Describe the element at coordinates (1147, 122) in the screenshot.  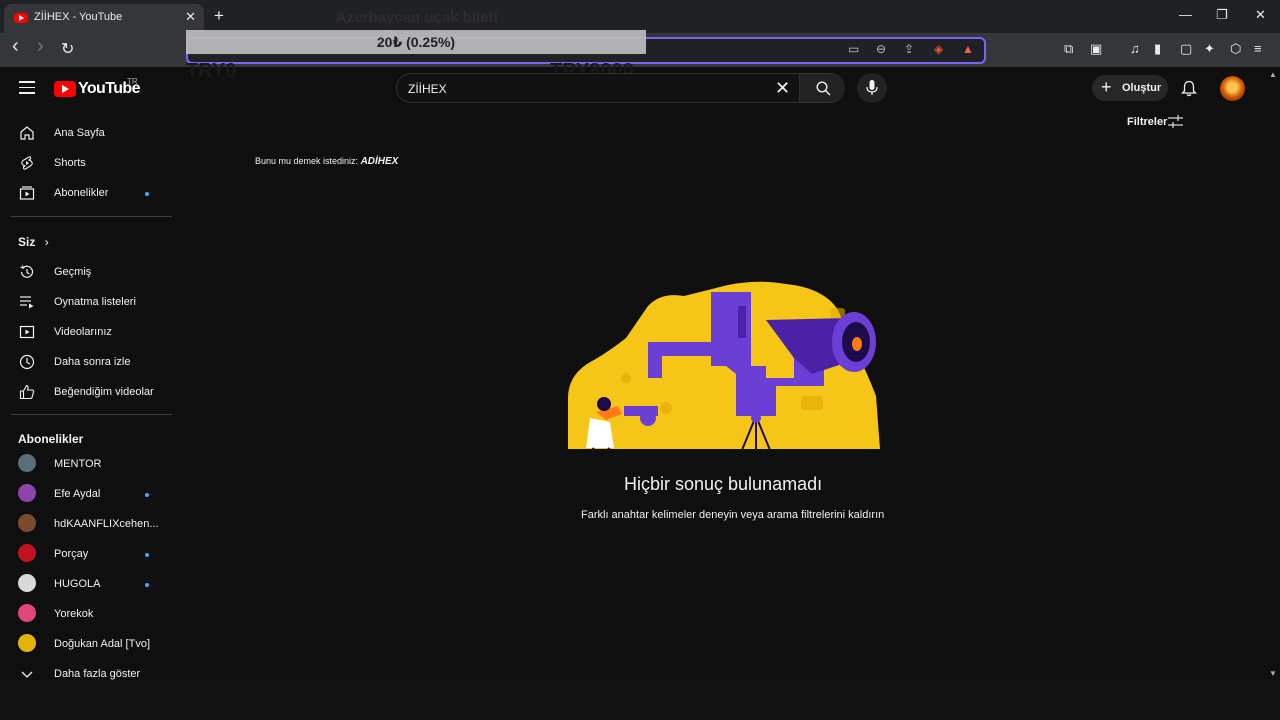
I see `filters-button: Filtreler` at that location.